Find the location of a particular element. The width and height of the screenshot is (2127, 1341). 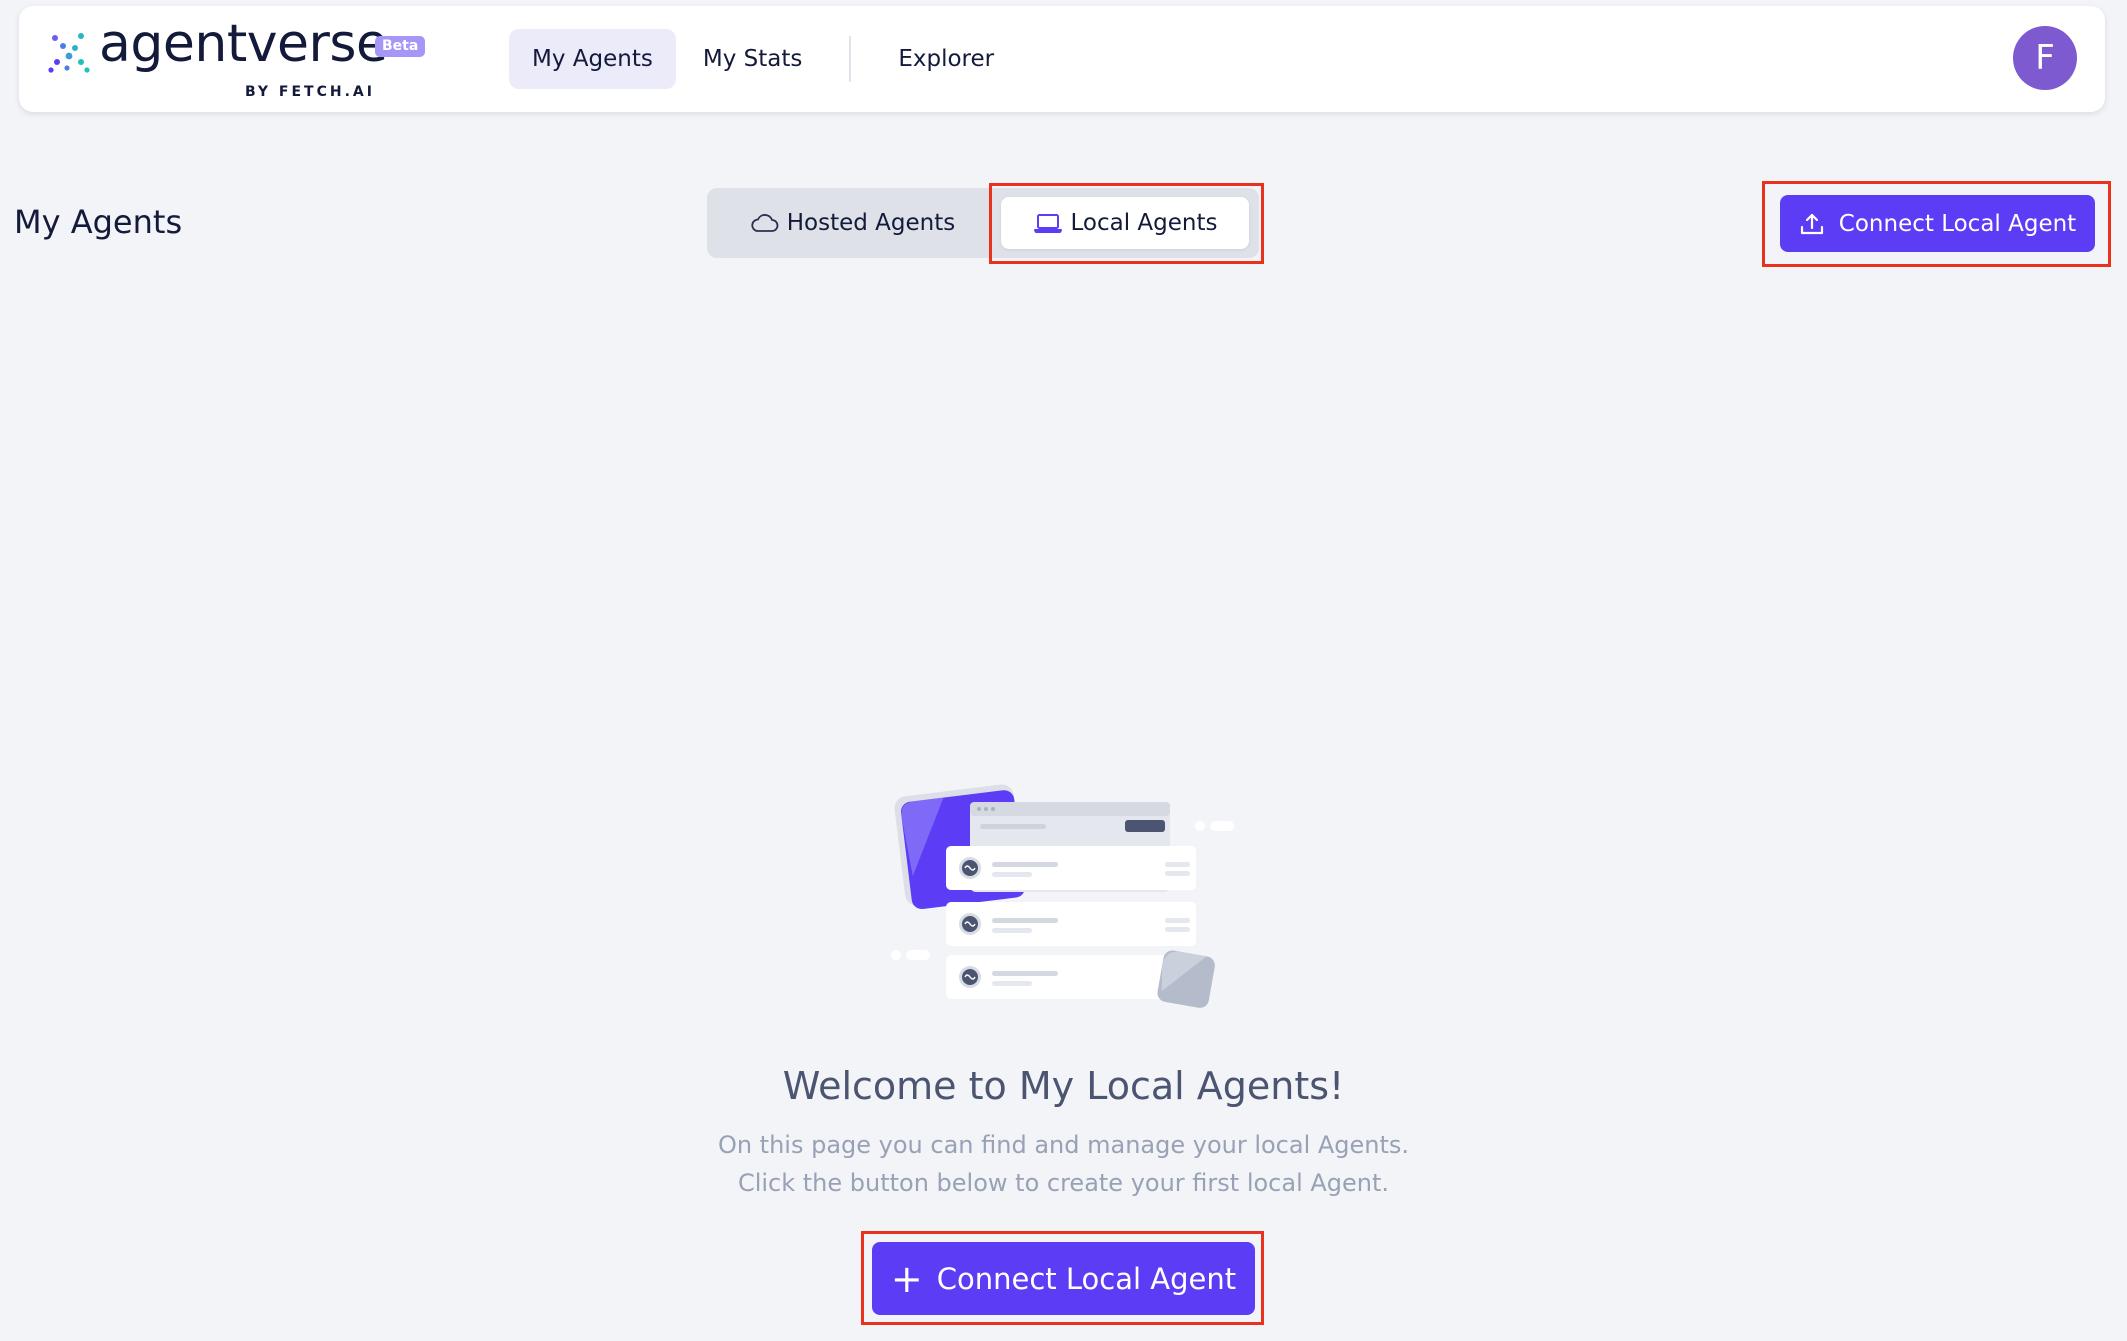

highlight-connect-button is located at coordinates (1936, 224).